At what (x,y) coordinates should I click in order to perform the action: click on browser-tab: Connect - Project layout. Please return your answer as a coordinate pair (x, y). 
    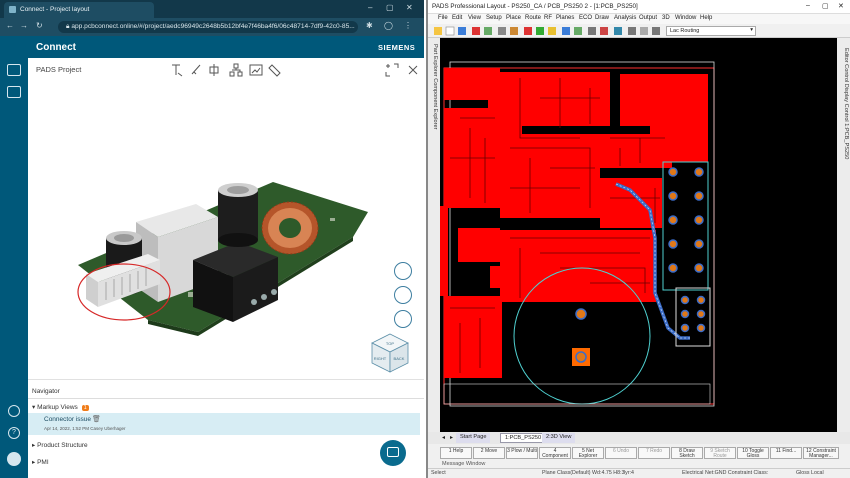
    Looking at the image, I should click on (79, 10).